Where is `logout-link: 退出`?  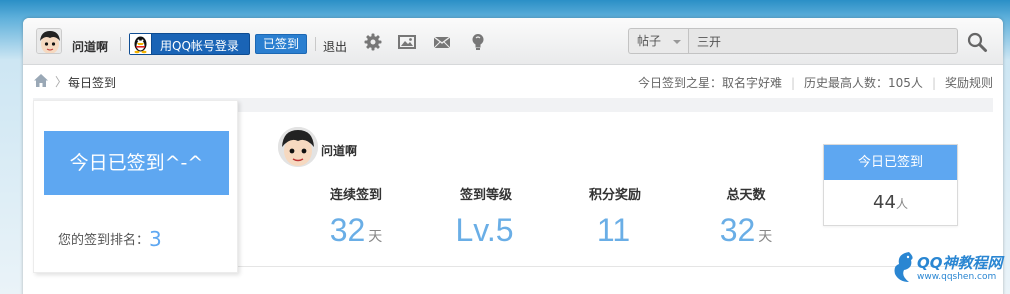 logout-link: 退出 is located at coordinates (335, 46).